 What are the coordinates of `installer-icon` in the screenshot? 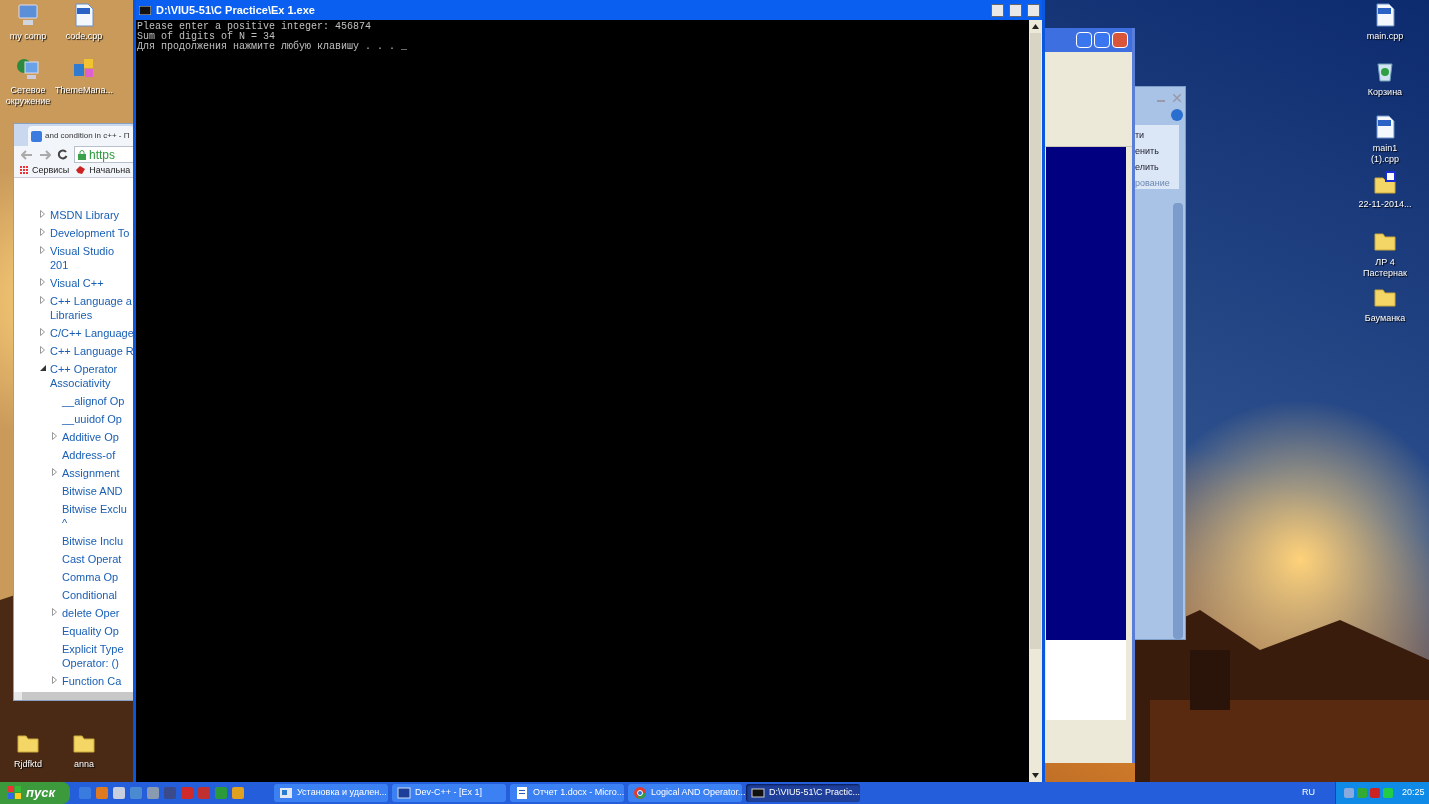 It's located at (286, 793).